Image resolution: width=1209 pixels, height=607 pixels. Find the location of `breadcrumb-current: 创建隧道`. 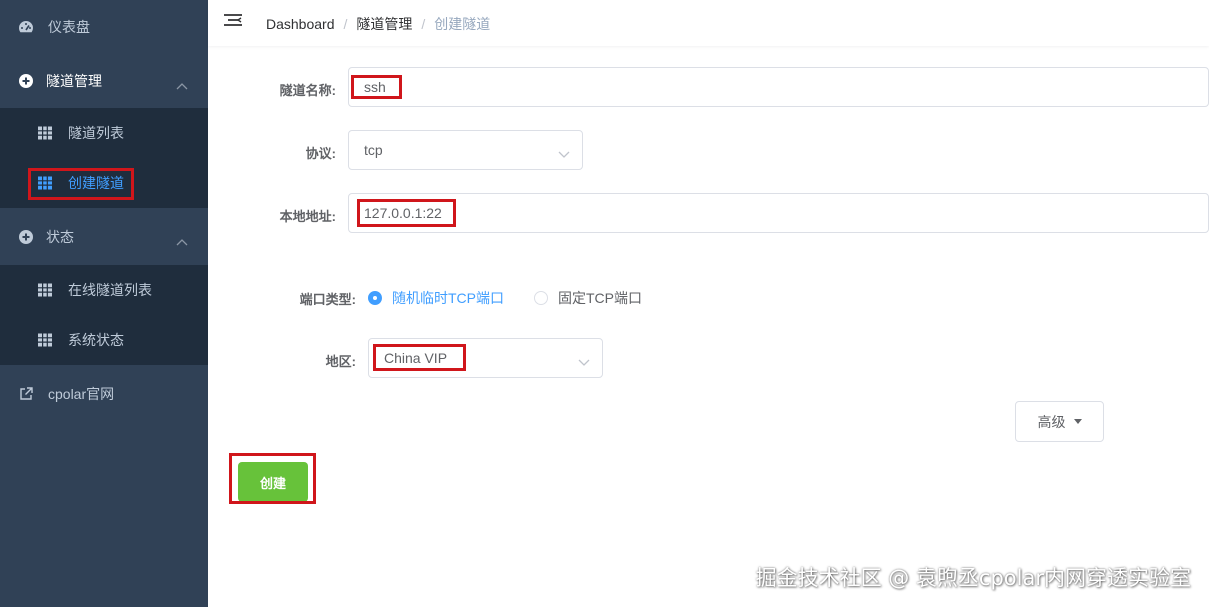

breadcrumb-current: 创建隧道 is located at coordinates (462, 24).